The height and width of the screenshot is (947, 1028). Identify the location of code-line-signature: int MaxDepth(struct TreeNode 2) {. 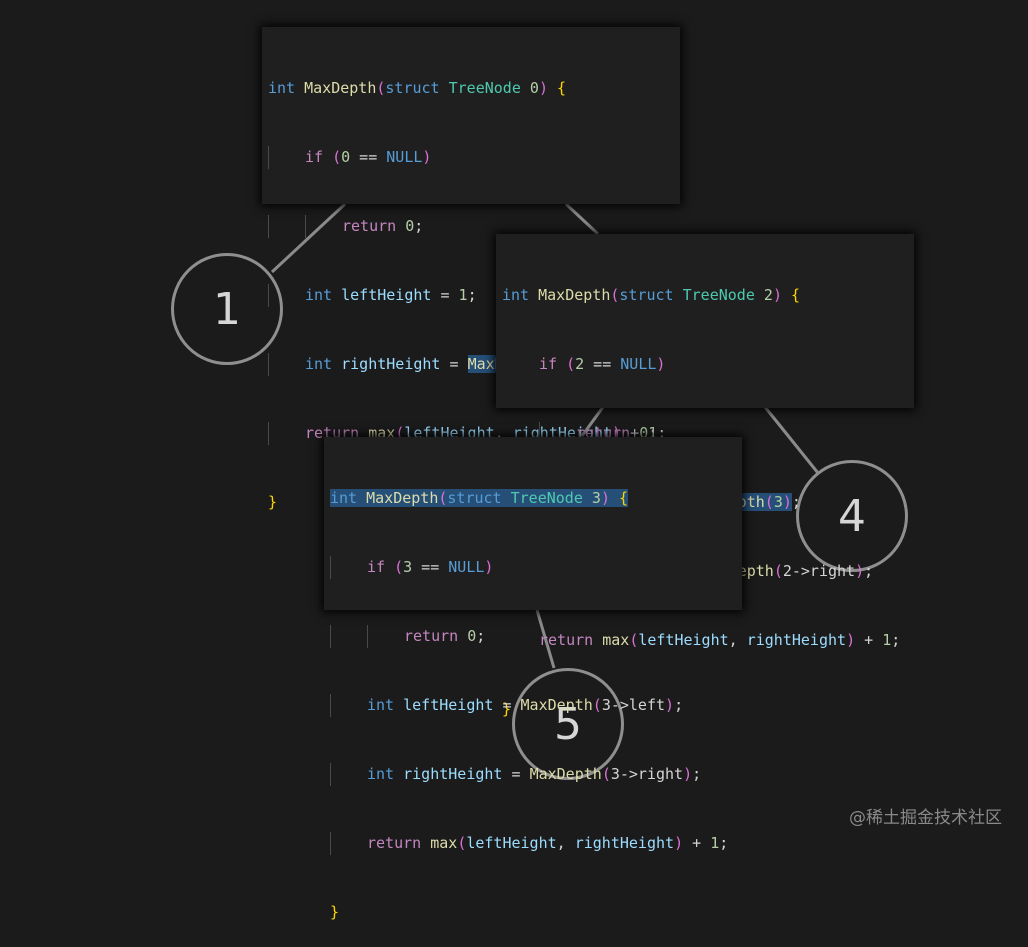
(705, 295).